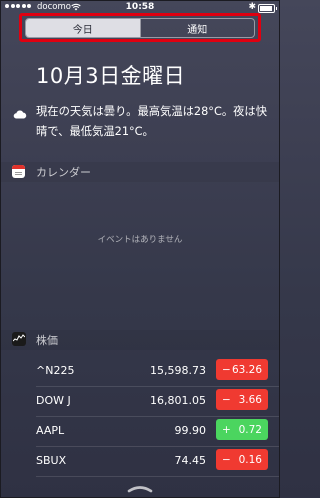  Describe the element at coordinates (140, 240) in the screenshot. I see `calendar-empty-message: イベントはありません` at that location.